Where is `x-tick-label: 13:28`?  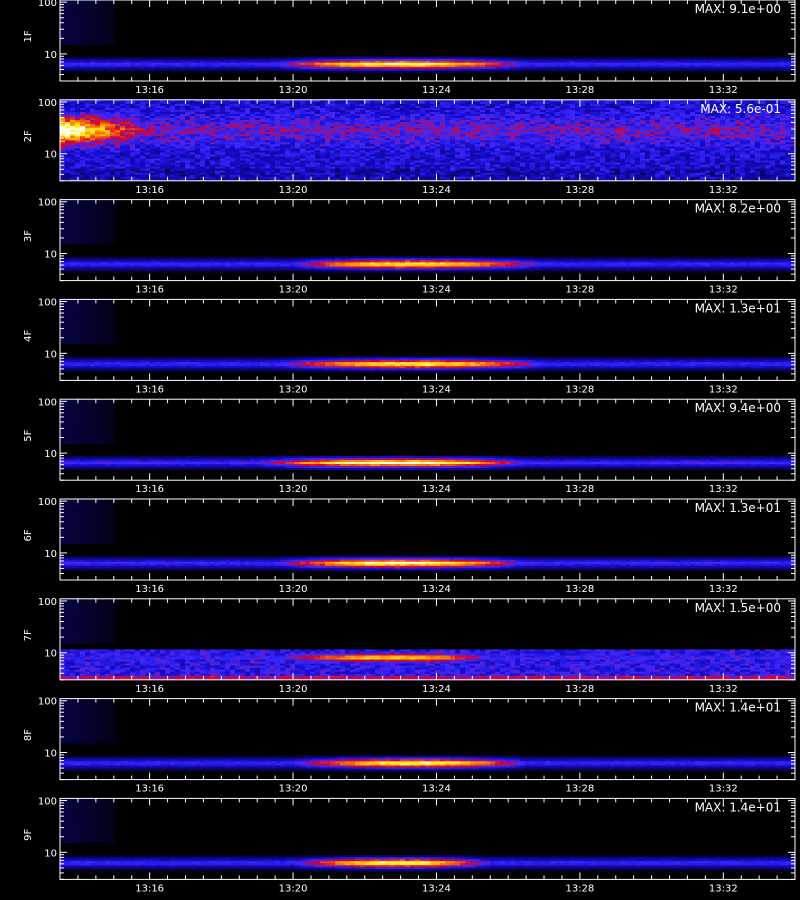
x-tick-label: 13:28 is located at coordinates (579, 90).